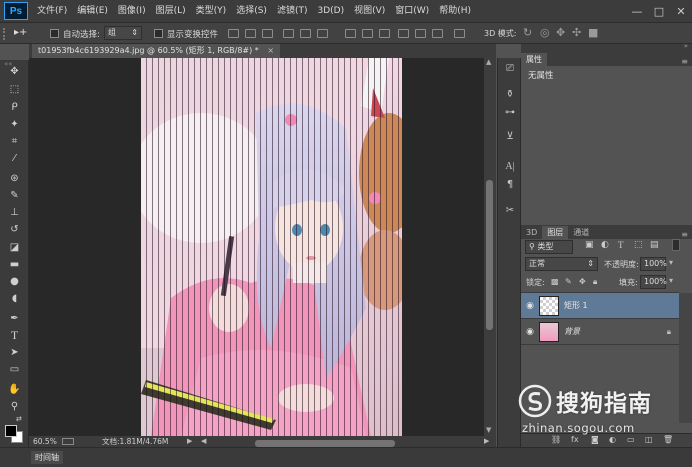 The height and width of the screenshot is (467, 692). What do you see at coordinates (510, 95) in the screenshot?
I see `actions-icon: ⚱` at bounding box center [510, 95].